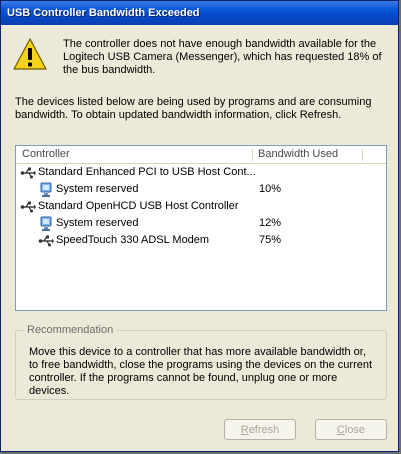  What do you see at coordinates (270, 240) in the screenshot?
I see `bandwidth-value: 75%` at bounding box center [270, 240].